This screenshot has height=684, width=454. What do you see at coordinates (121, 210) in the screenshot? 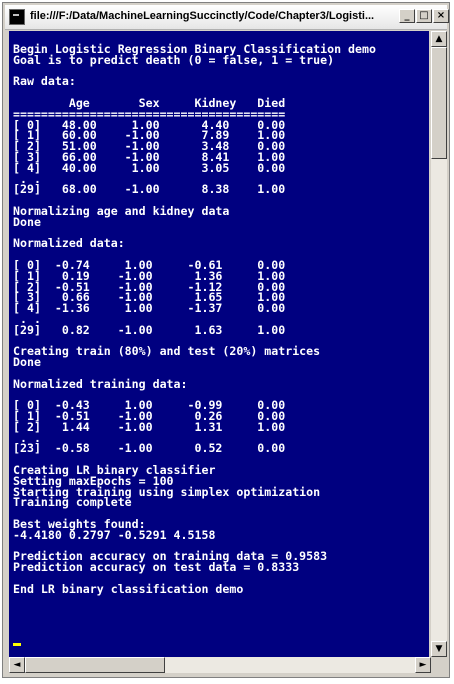
I see `console-line: Normalizing age and kidney data` at bounding box center [121, 210].